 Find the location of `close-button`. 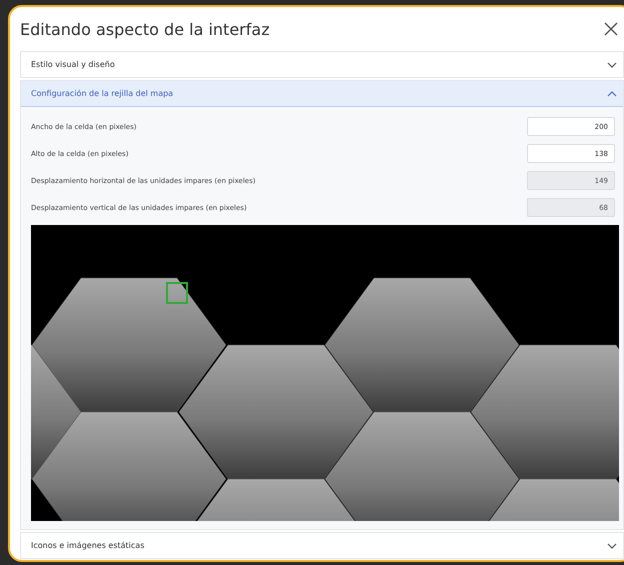

close-button is located at coordinates (611, 29).